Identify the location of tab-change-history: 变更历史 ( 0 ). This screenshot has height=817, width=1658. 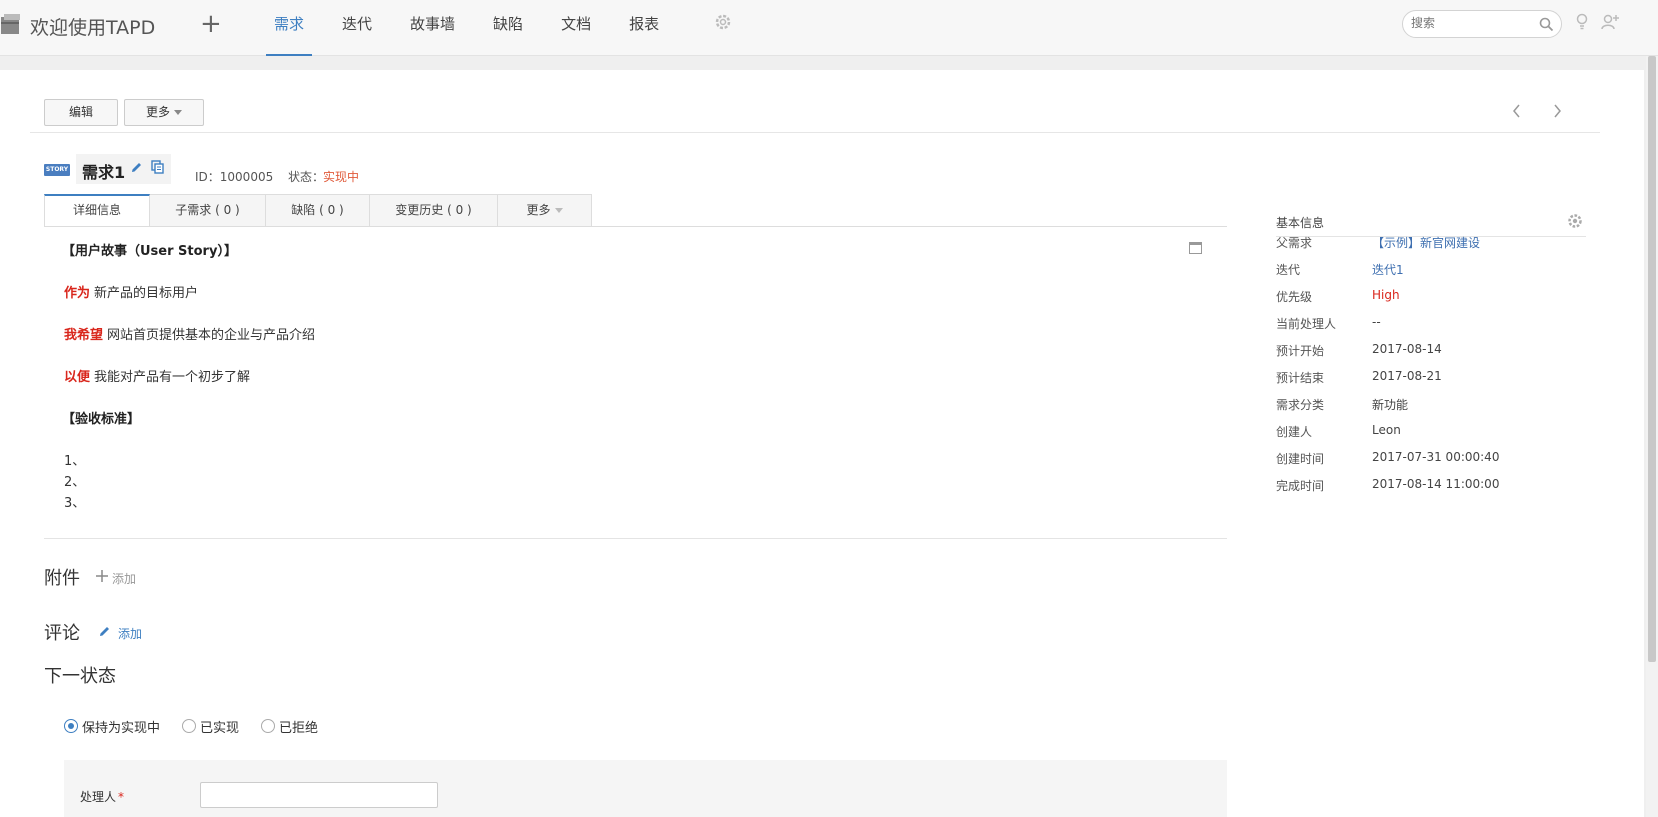
(434, 210).